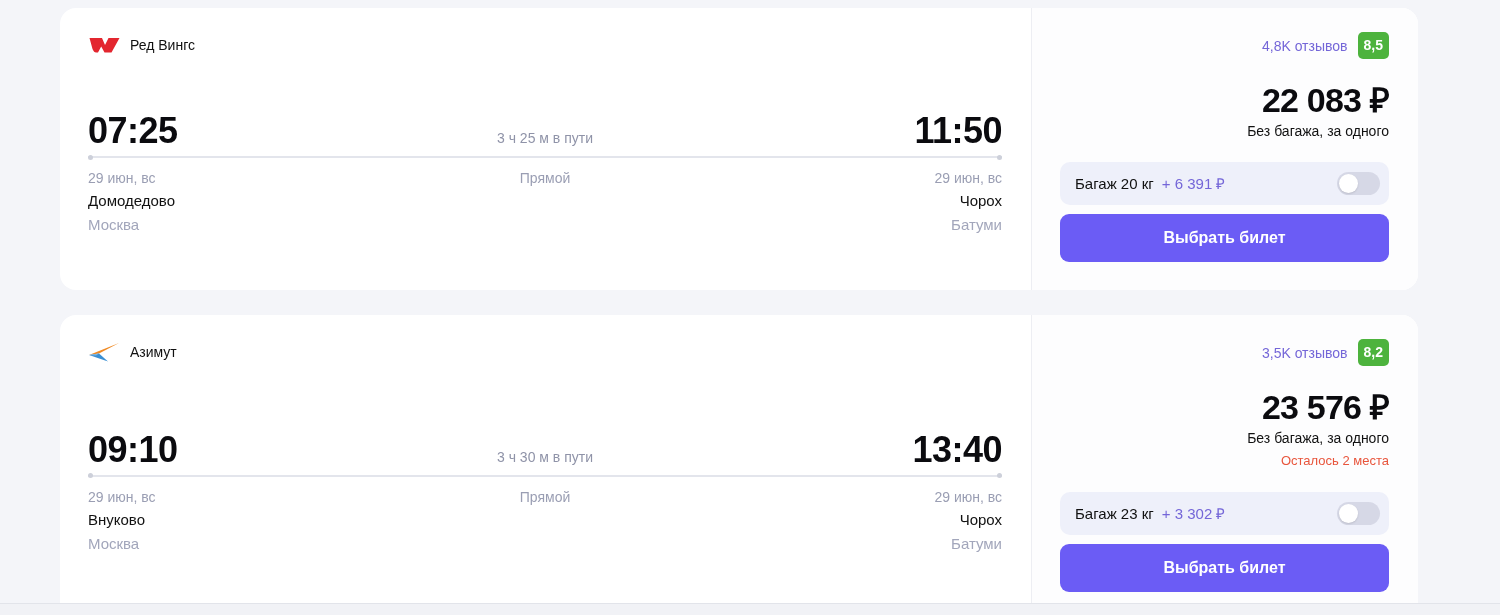  Describe the element at coordinates (153, 352) in the screenshot. I see `airline-name: Азимут` at that location.